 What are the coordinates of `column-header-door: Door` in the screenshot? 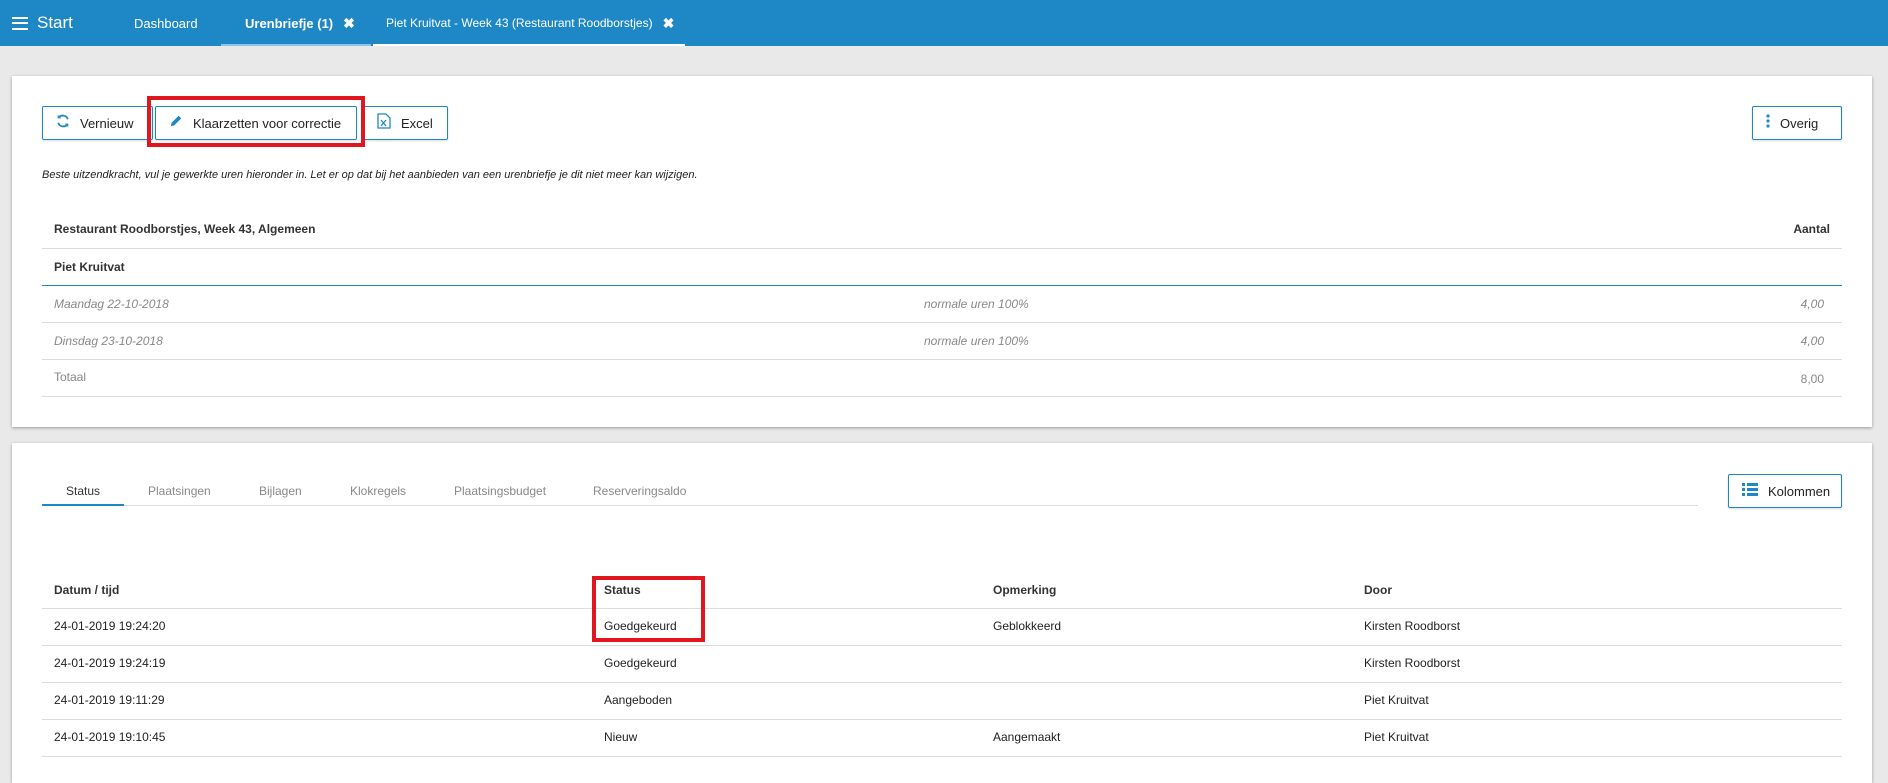 It's located at (1378, 590).